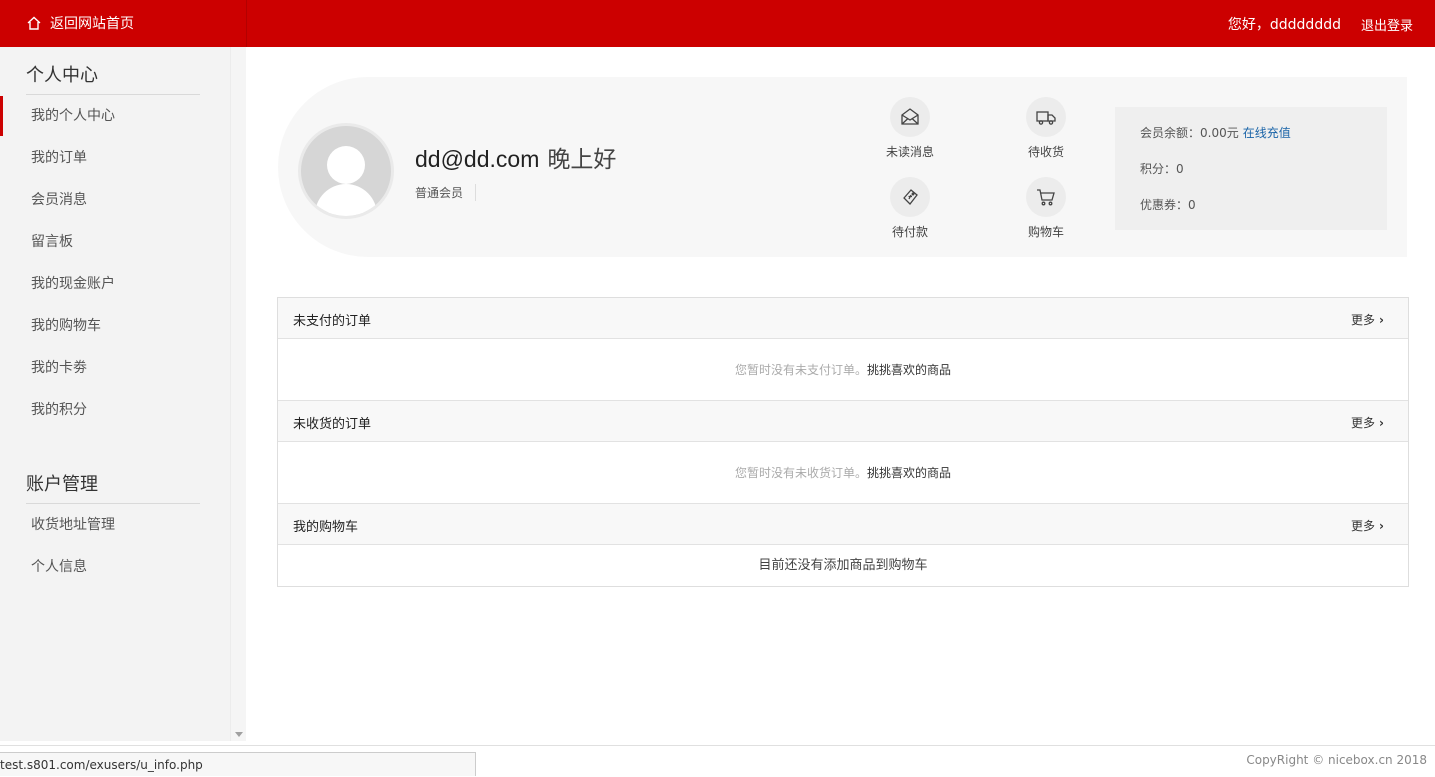 The width and height of the screenshot is (1435, 777). What do you see at coordinates (1045, 232) in the screenshot?
I see `cart-label: 购物车` at bounding box center [1045, 232].